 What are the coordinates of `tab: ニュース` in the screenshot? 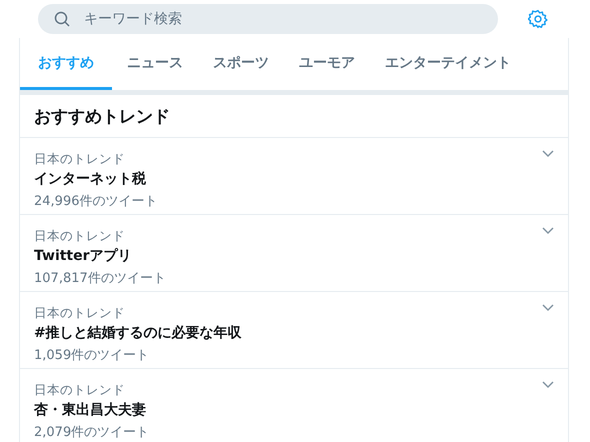 It's located at (155, 64).